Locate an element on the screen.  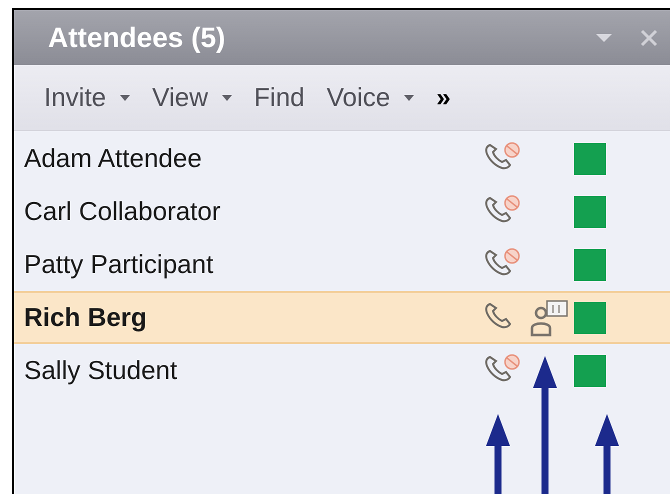
attendee-row: Rich Berg is located at coordinates (342, 317).